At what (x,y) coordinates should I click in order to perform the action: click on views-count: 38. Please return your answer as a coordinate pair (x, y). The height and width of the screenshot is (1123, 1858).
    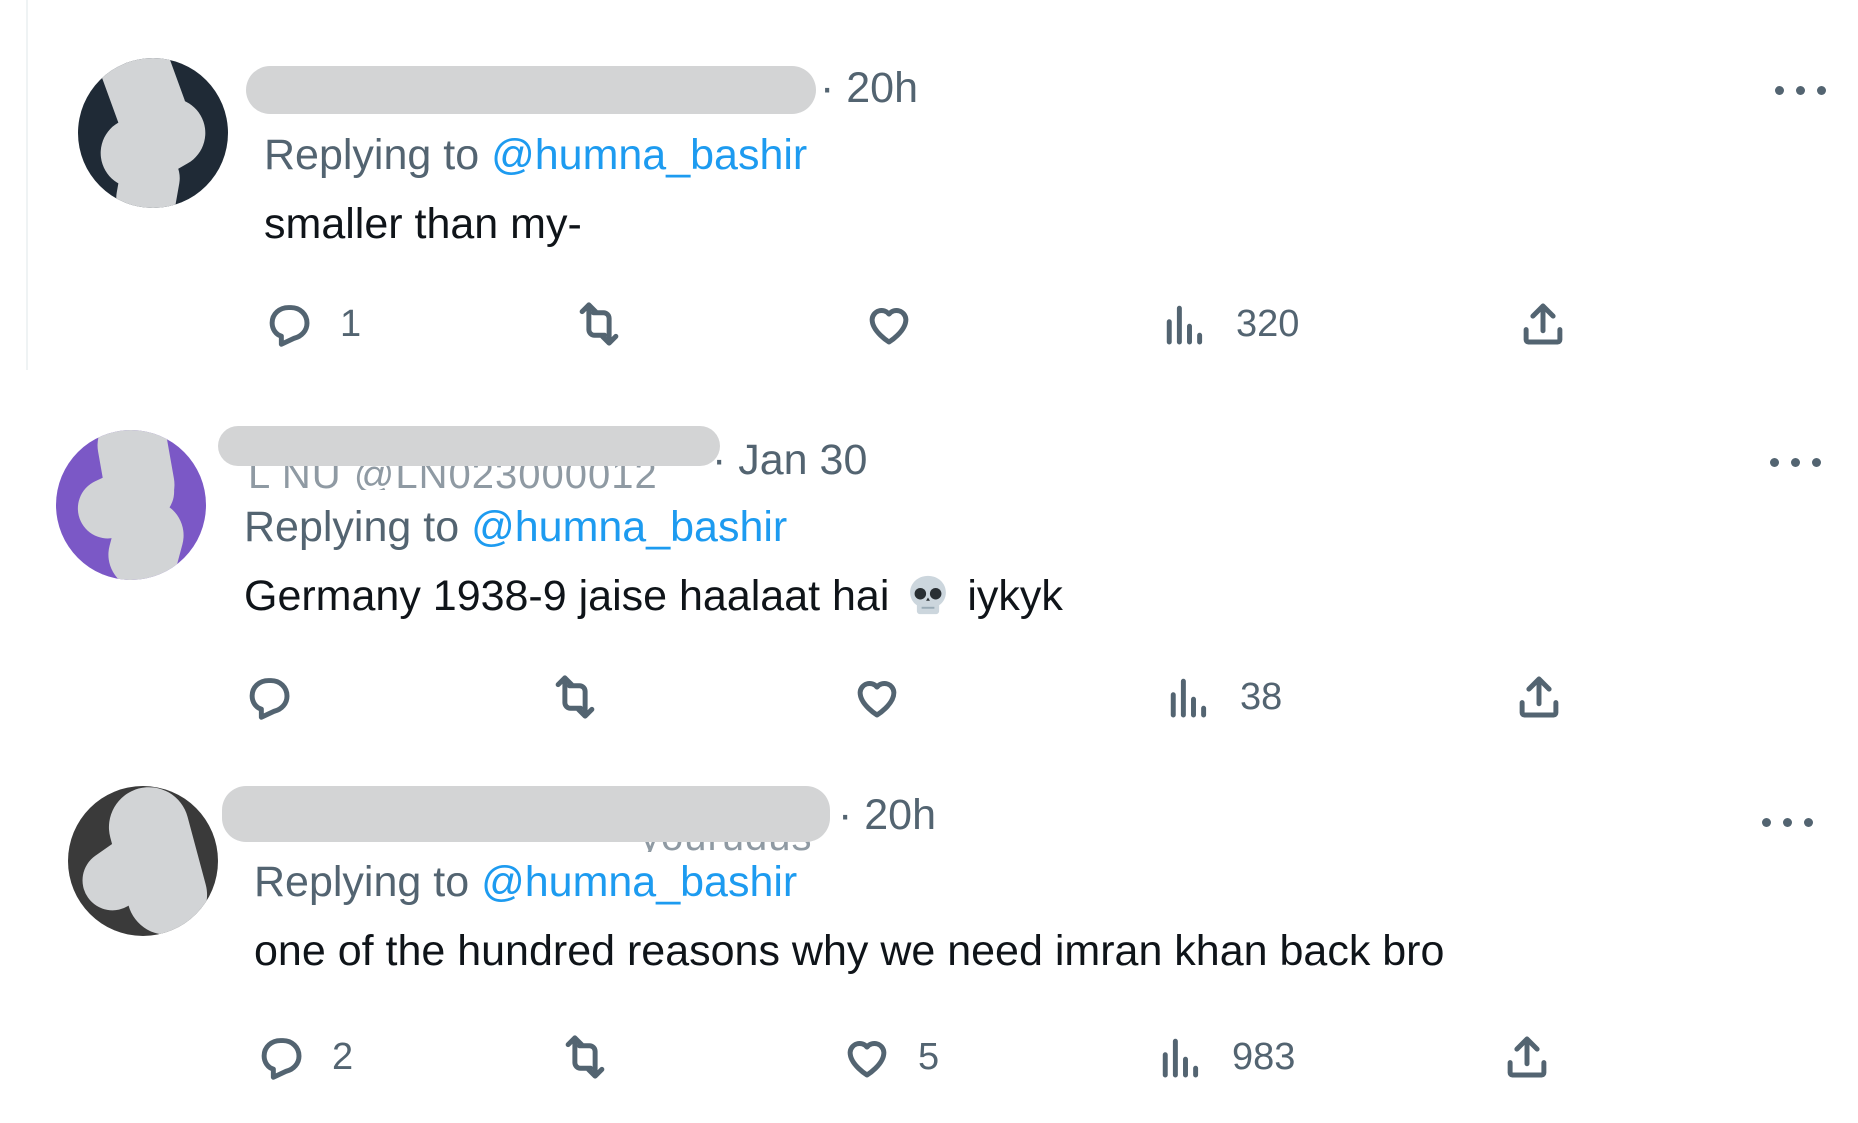
    Looking at the image, I should click on (1261, 697).